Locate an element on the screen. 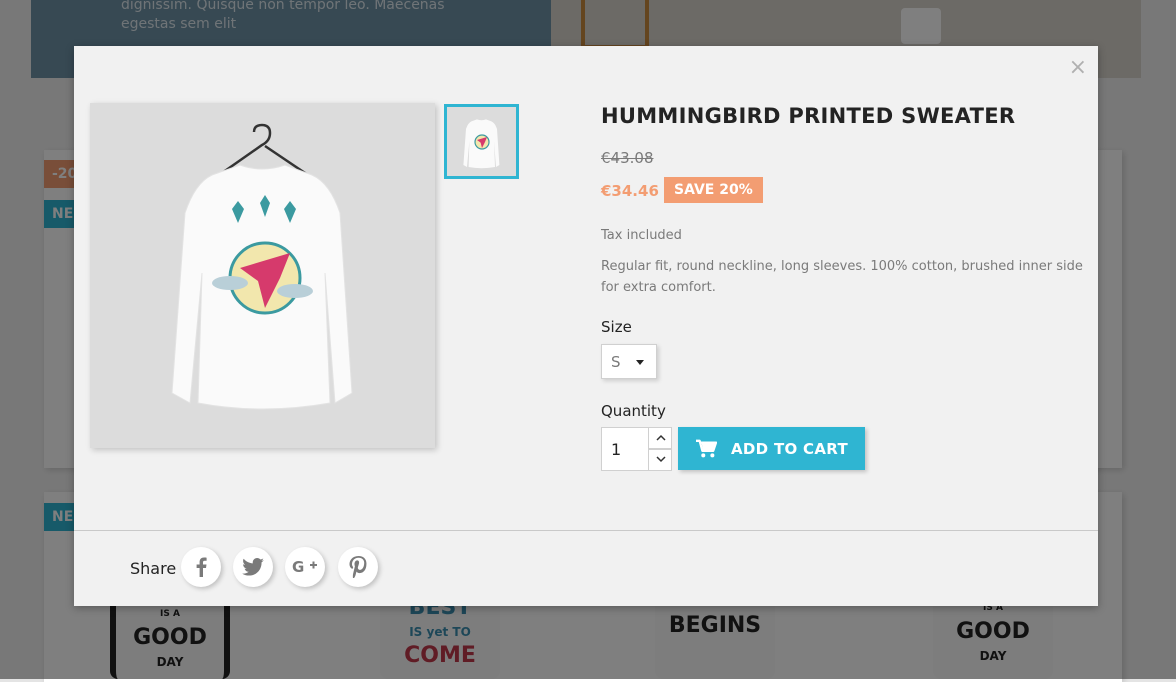 The image size is (1176, 682). product-thumbnail is located at coordinates (481, 141).